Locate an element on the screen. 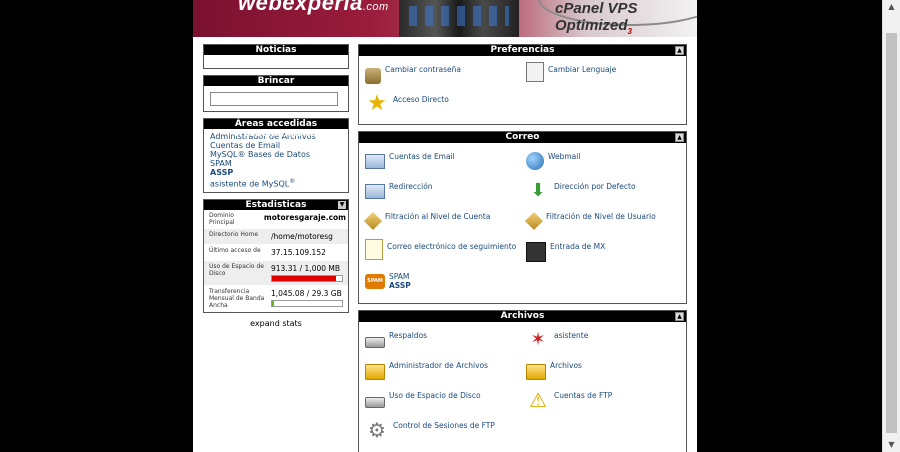 This screenshot has width=900, height=452. item-label: Archivos is located at coordinates (566, 365).